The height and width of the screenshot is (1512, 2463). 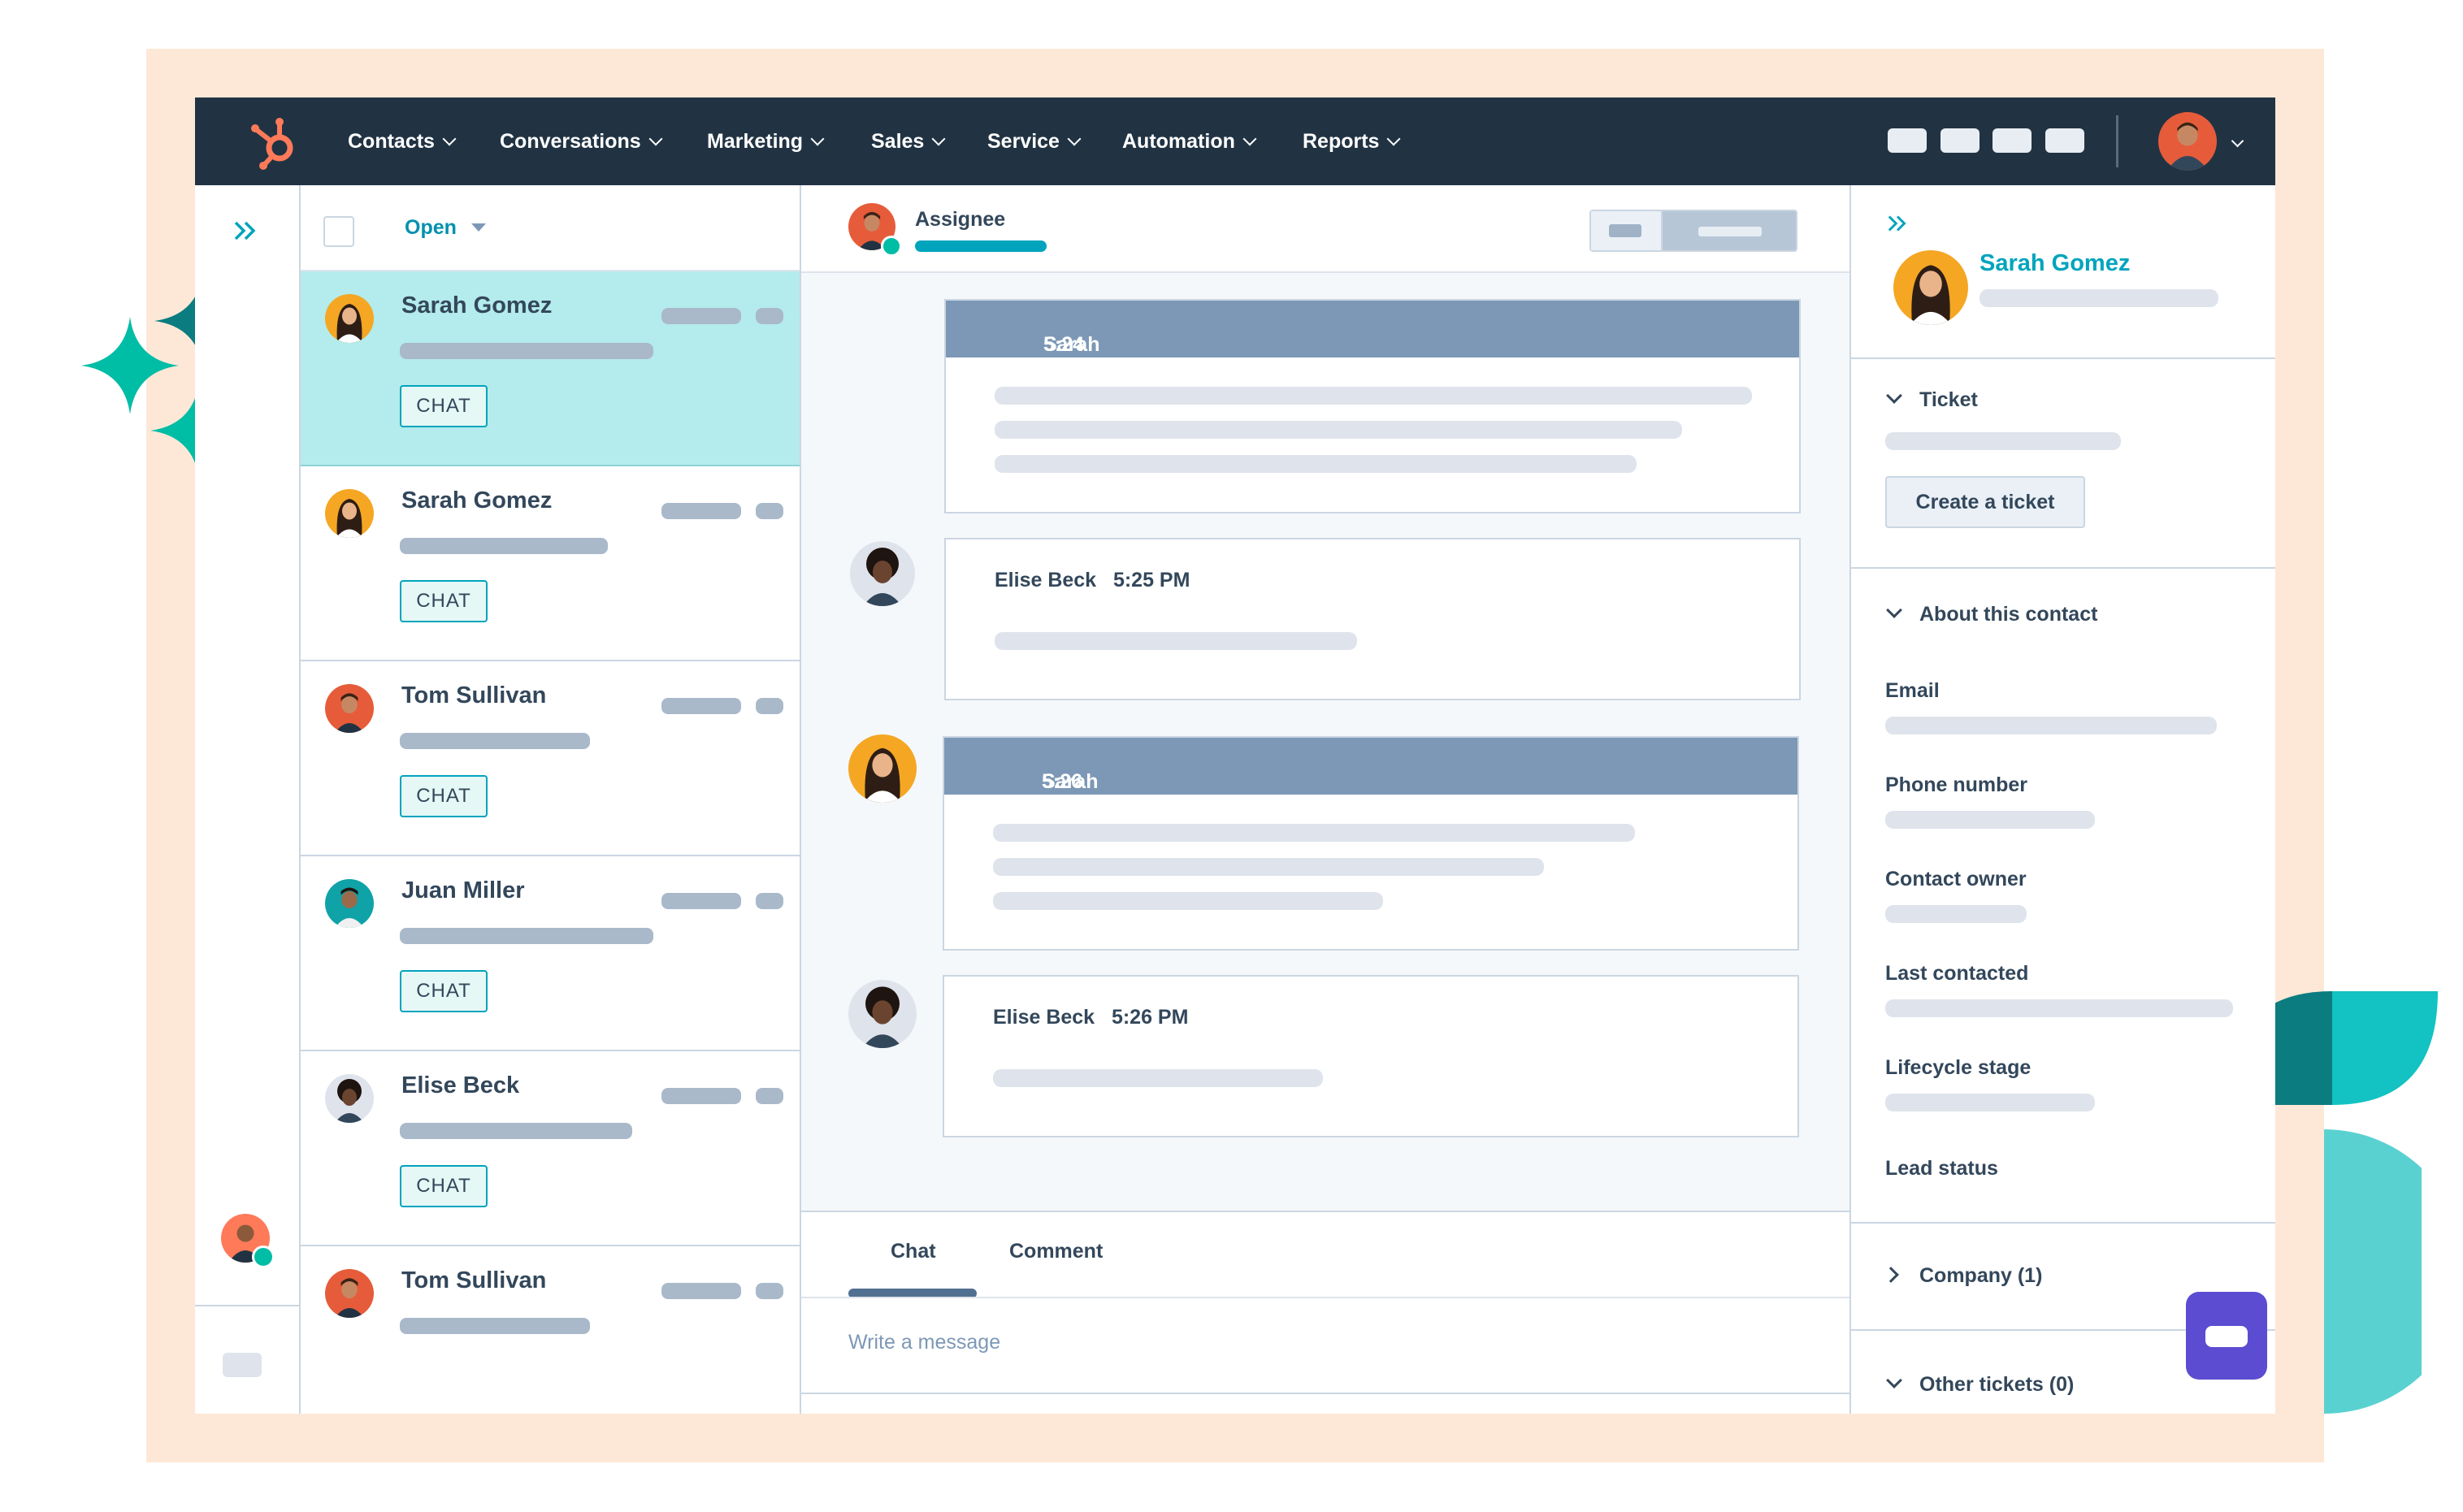 What do you see at coordinates (1034, 141) in the screenshot?
I see `nav-service: Service` at bounding box center [1034, 141].